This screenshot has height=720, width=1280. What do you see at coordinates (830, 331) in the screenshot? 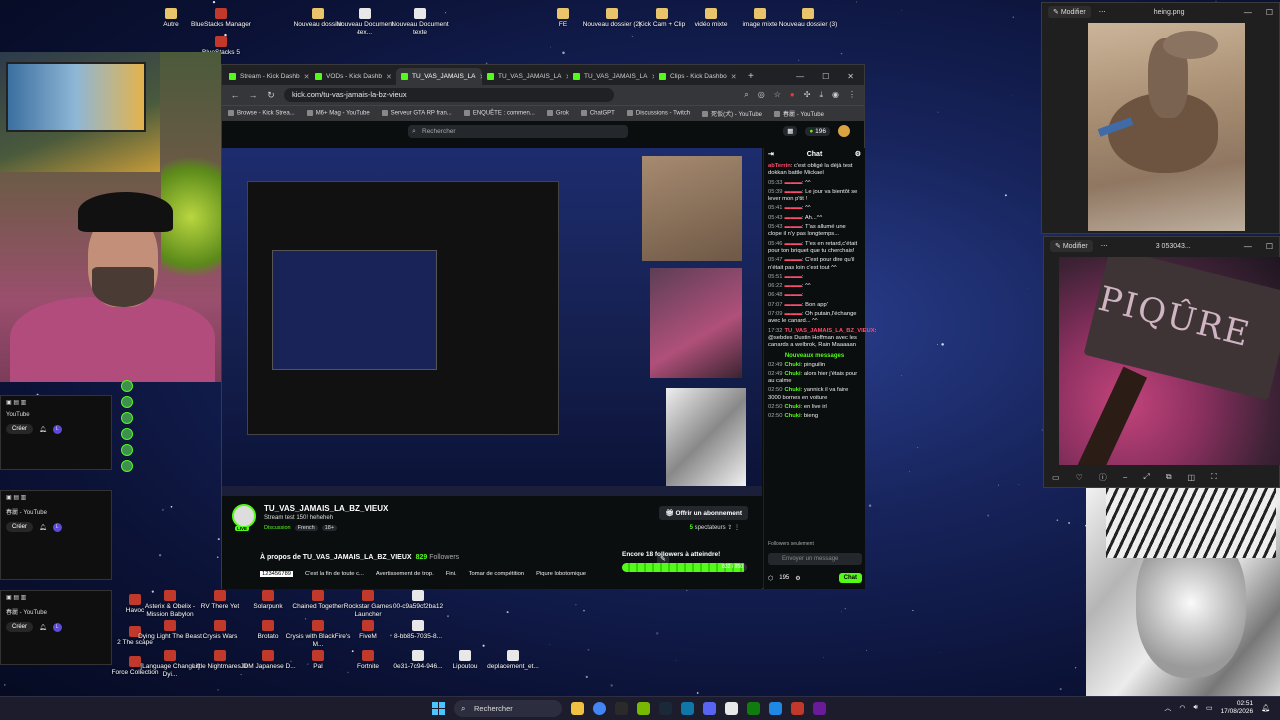
I see `chat-username: TU_VAS_JAMAIS_LA_BZ_VIEUX` at bounding box center [830, 331].